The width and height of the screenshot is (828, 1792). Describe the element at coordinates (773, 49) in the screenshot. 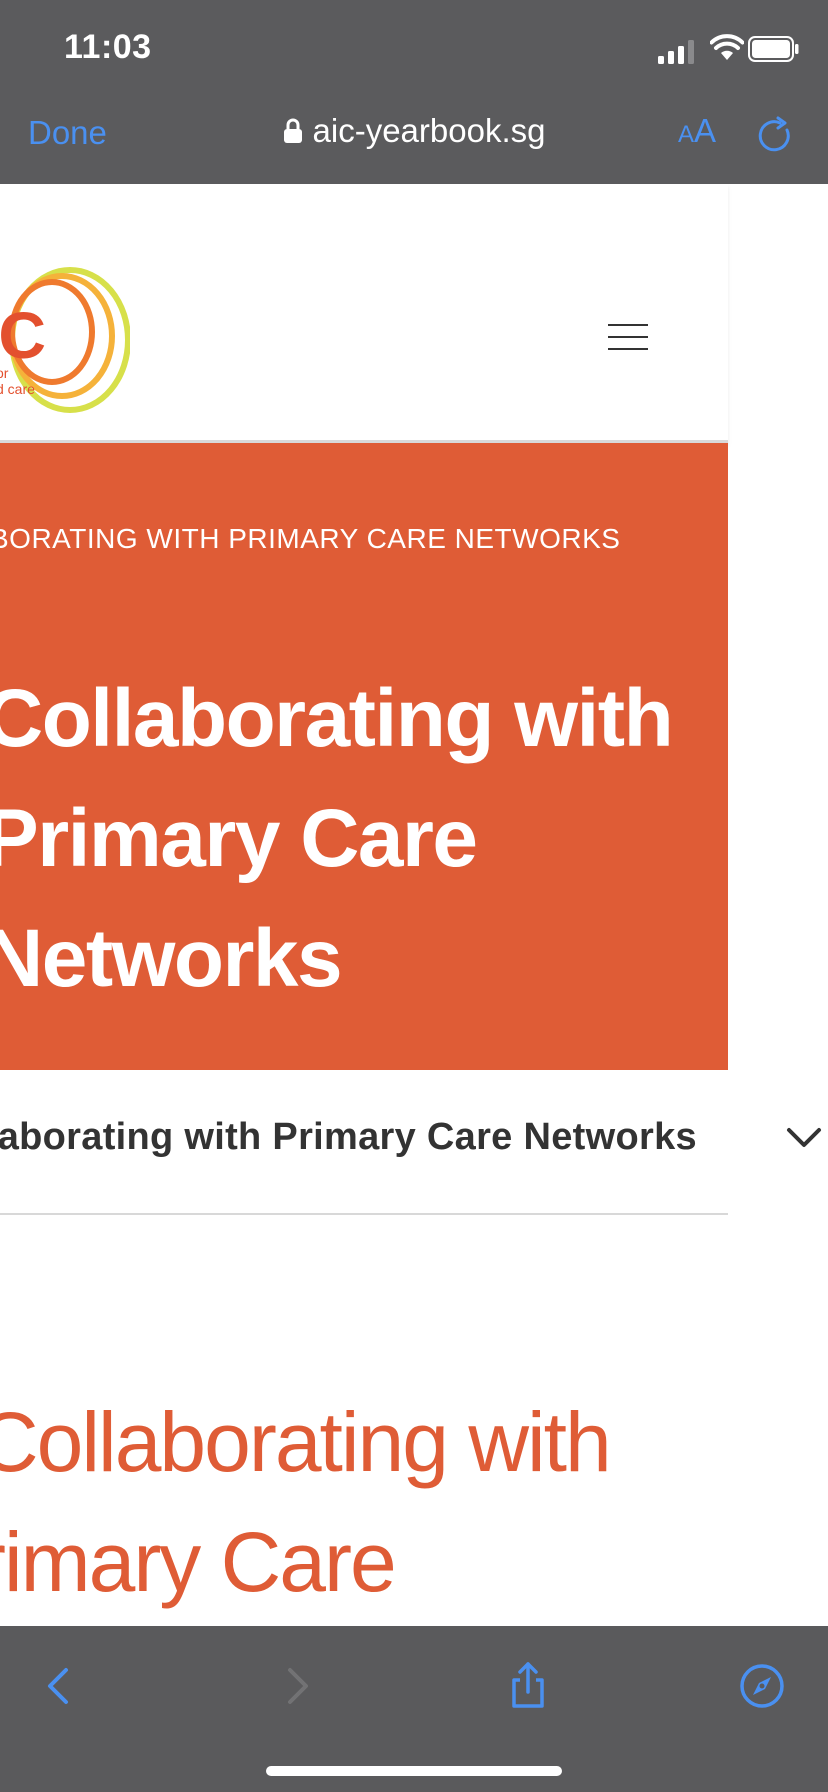

I see `battery-icon` at that location.